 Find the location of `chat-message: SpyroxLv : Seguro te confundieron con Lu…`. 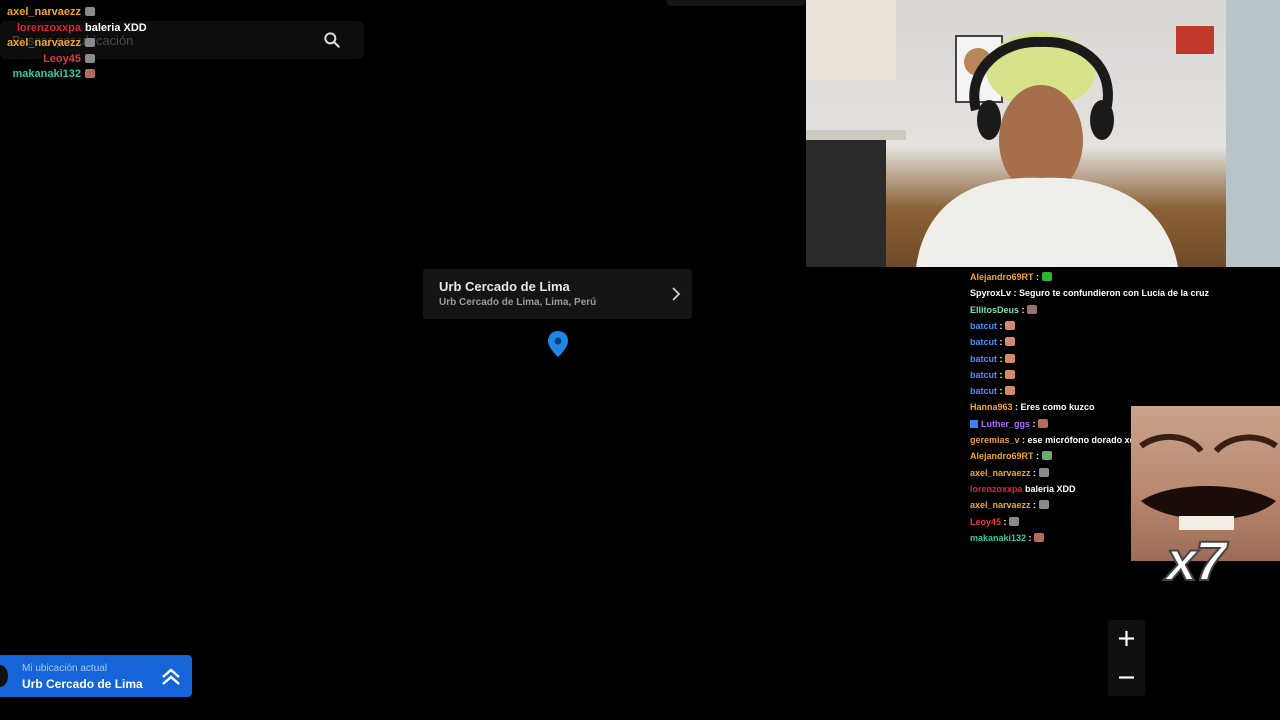

chat-message: SpyroxLv : Seguro te confundieron con Lu… is located at coordinates (1089, 295).